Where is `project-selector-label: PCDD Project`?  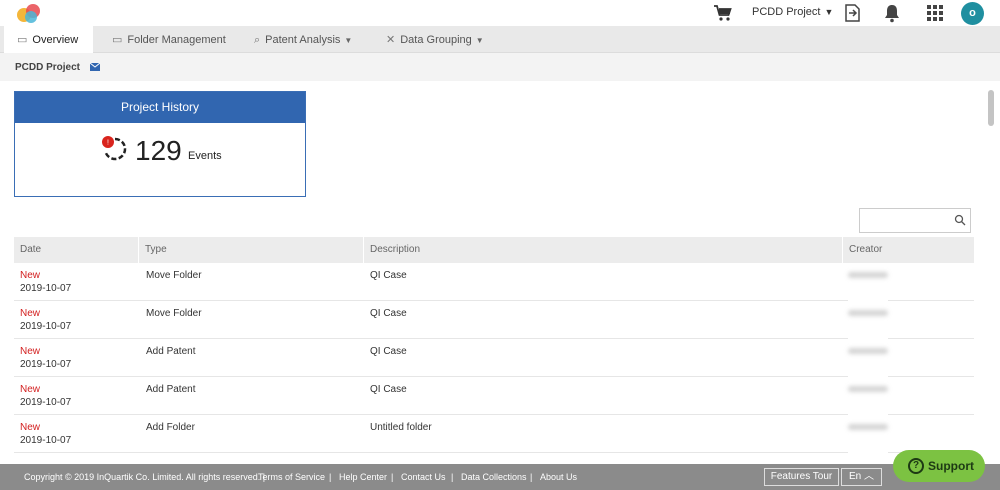
project-selector-label: PCDD Project is located at coordinates (786, 12).